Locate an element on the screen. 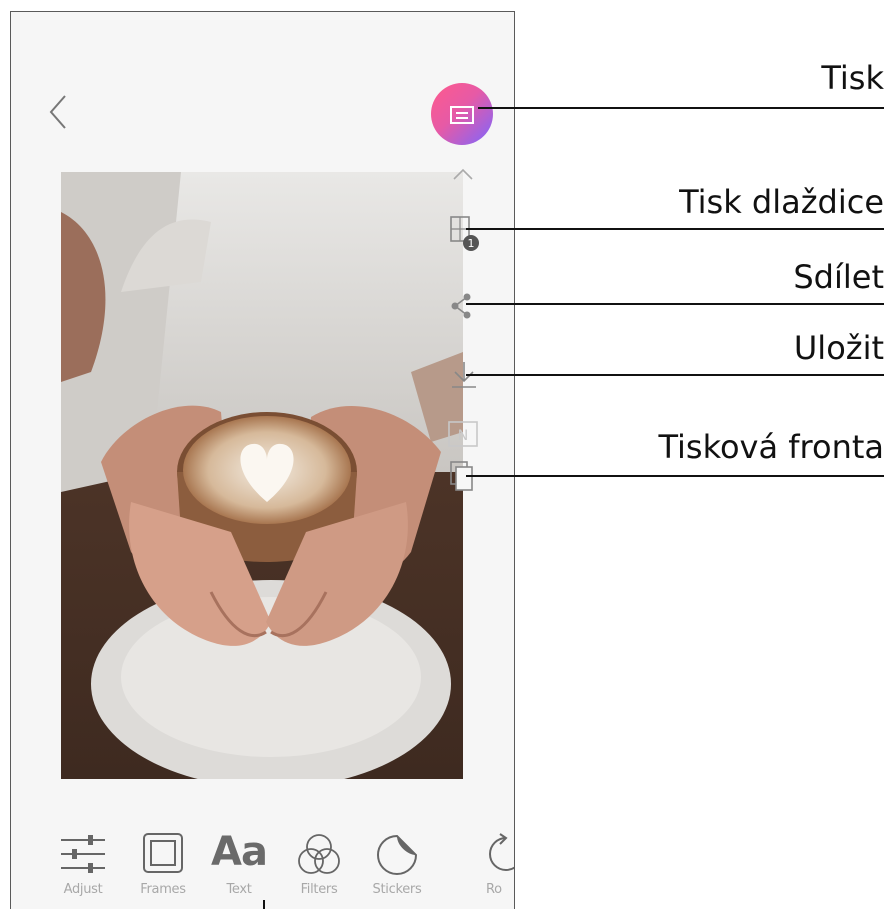  svg-text: N is located at coordinates (463, 436).